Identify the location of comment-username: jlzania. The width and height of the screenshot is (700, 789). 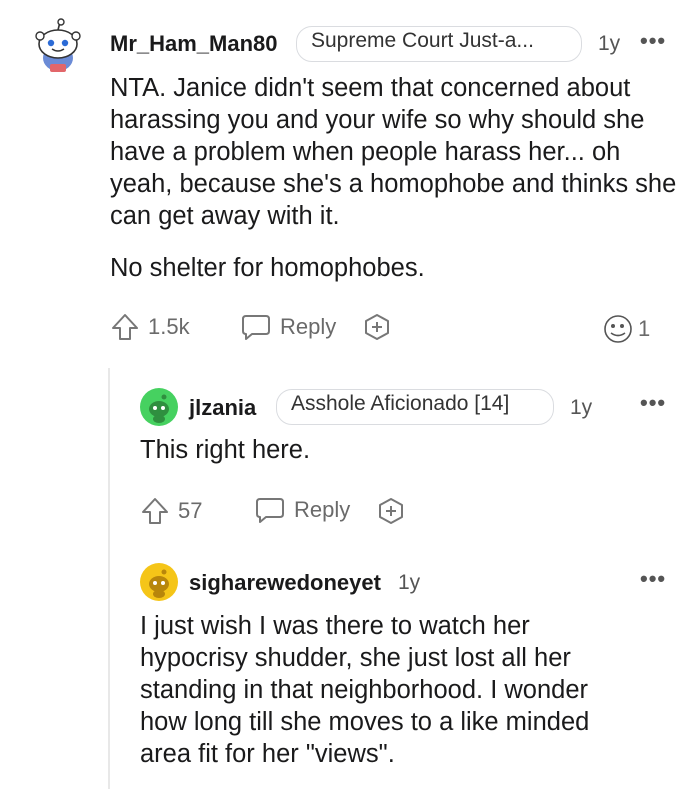
(222, 408).